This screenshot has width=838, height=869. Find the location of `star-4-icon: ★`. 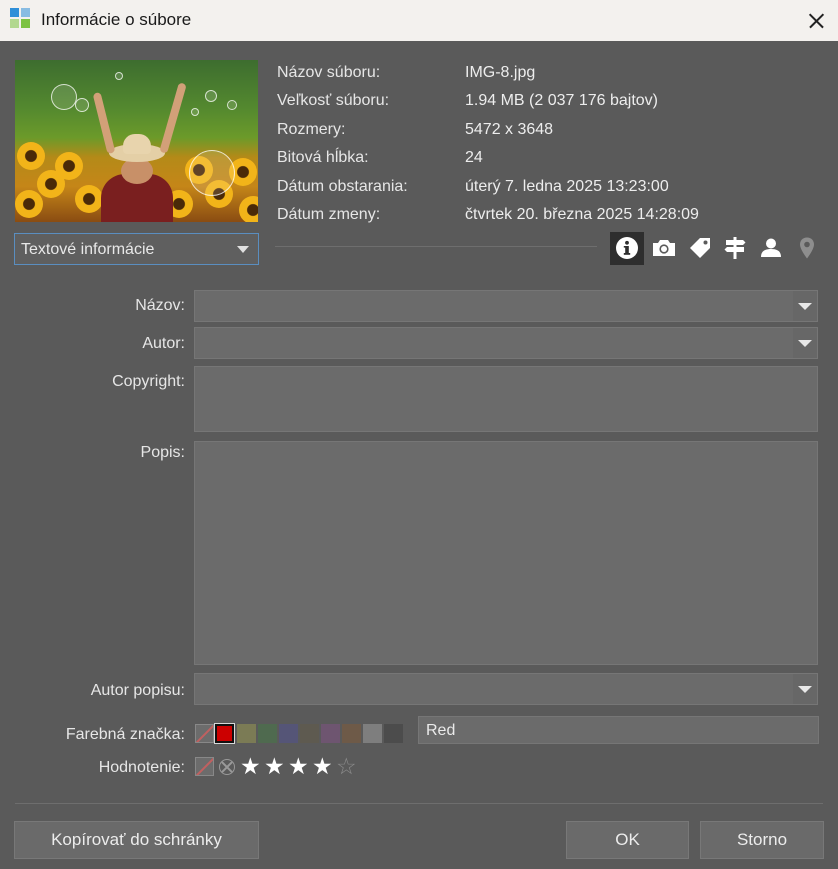

star-4-icon: ★ is located at coordinates (322, 767).